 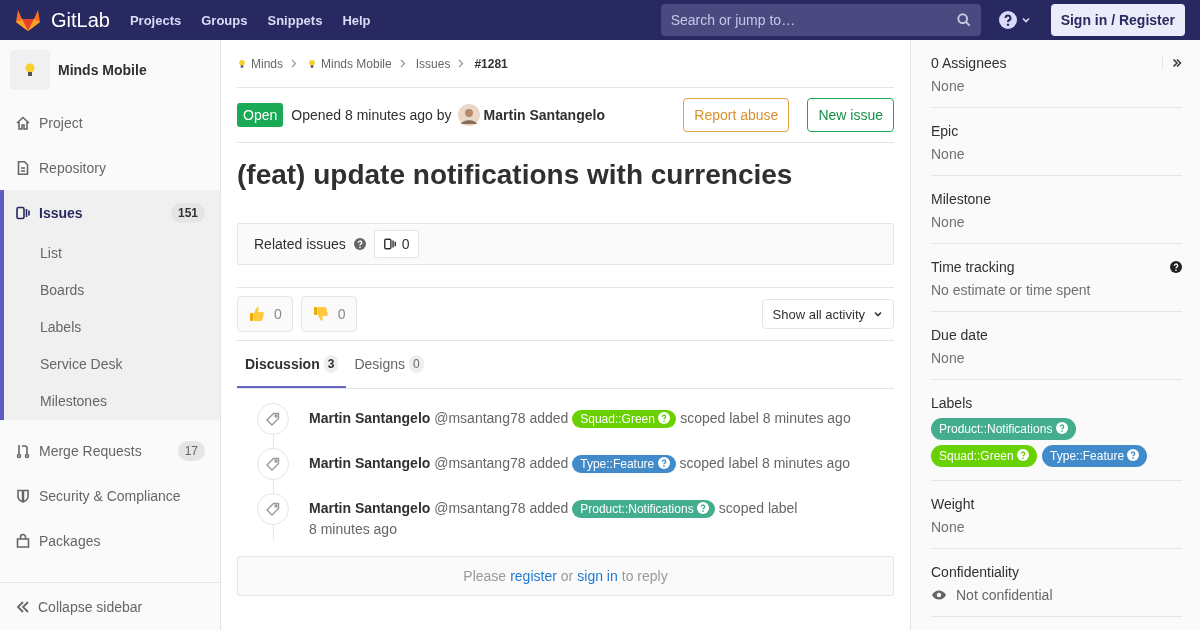 I want to click on breadcrumb-link: Minds, so click(x=267, y=63).